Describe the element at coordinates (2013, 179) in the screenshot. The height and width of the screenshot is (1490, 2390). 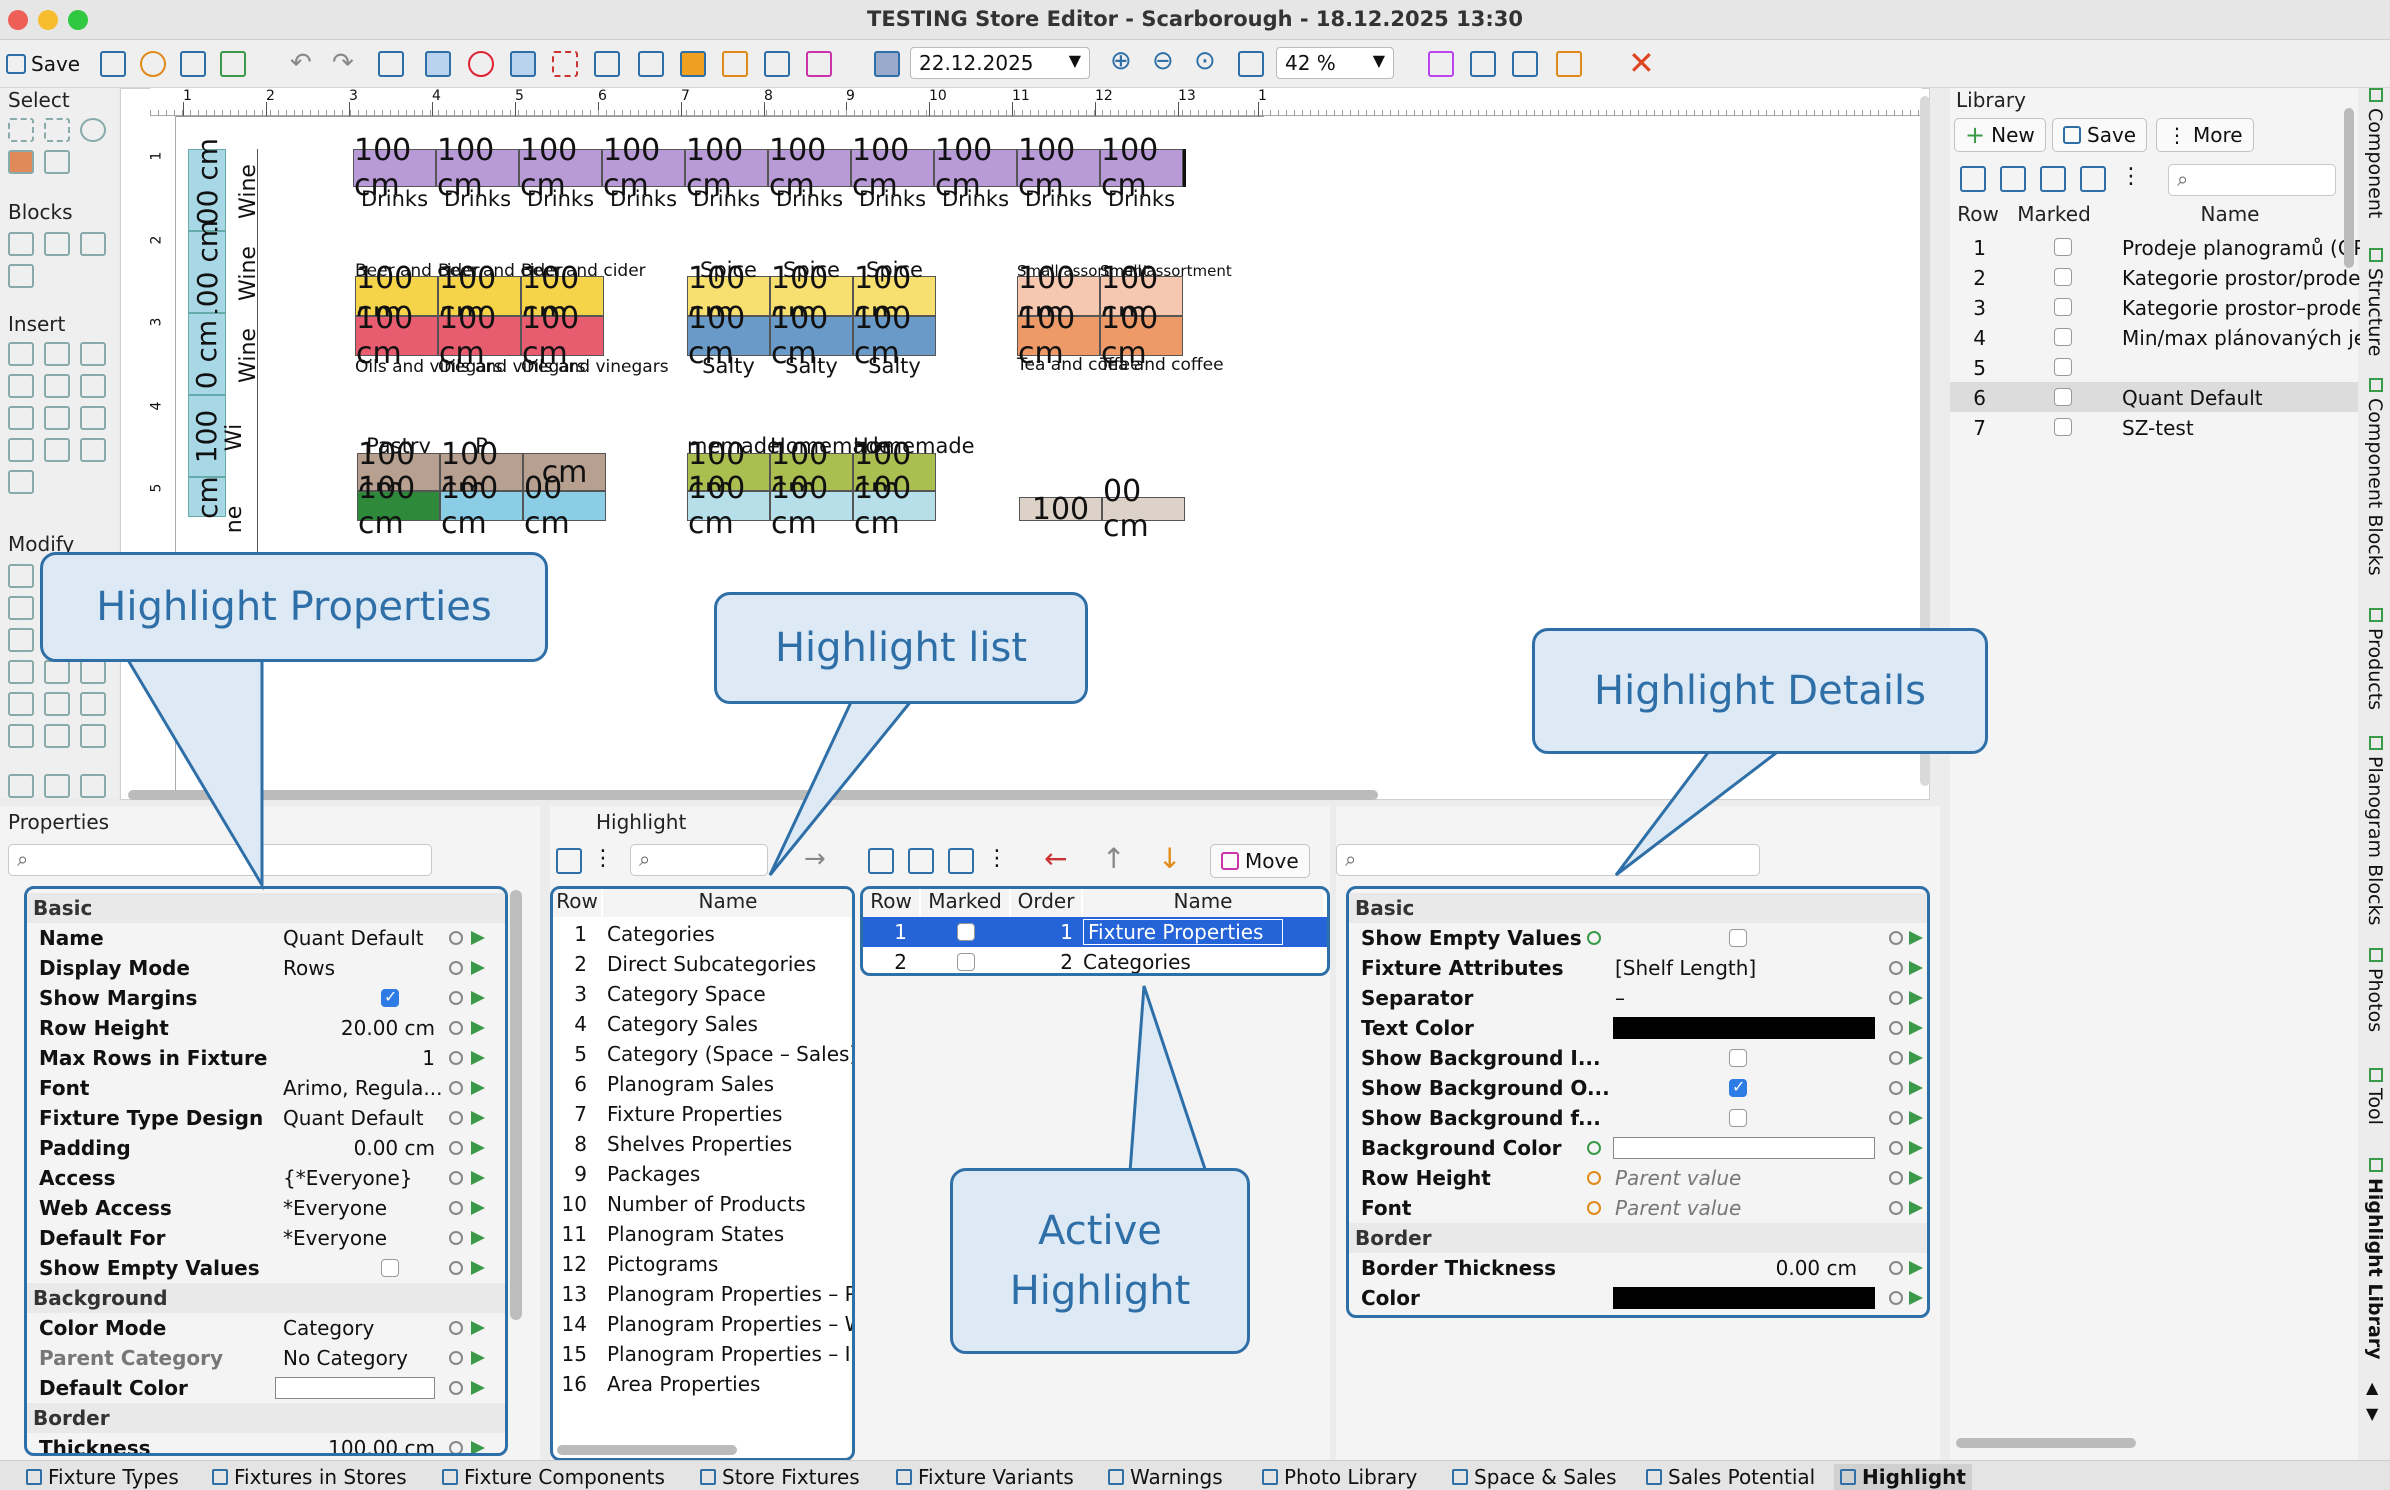
I see `library-copy-icon` at that location.